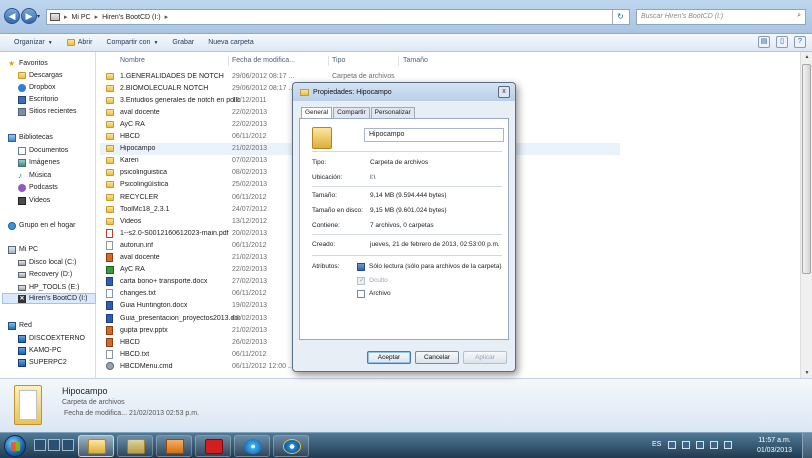 The height and width of the screenshot is (458, 812). I want to click on taskbar-app, so click(135, 446).